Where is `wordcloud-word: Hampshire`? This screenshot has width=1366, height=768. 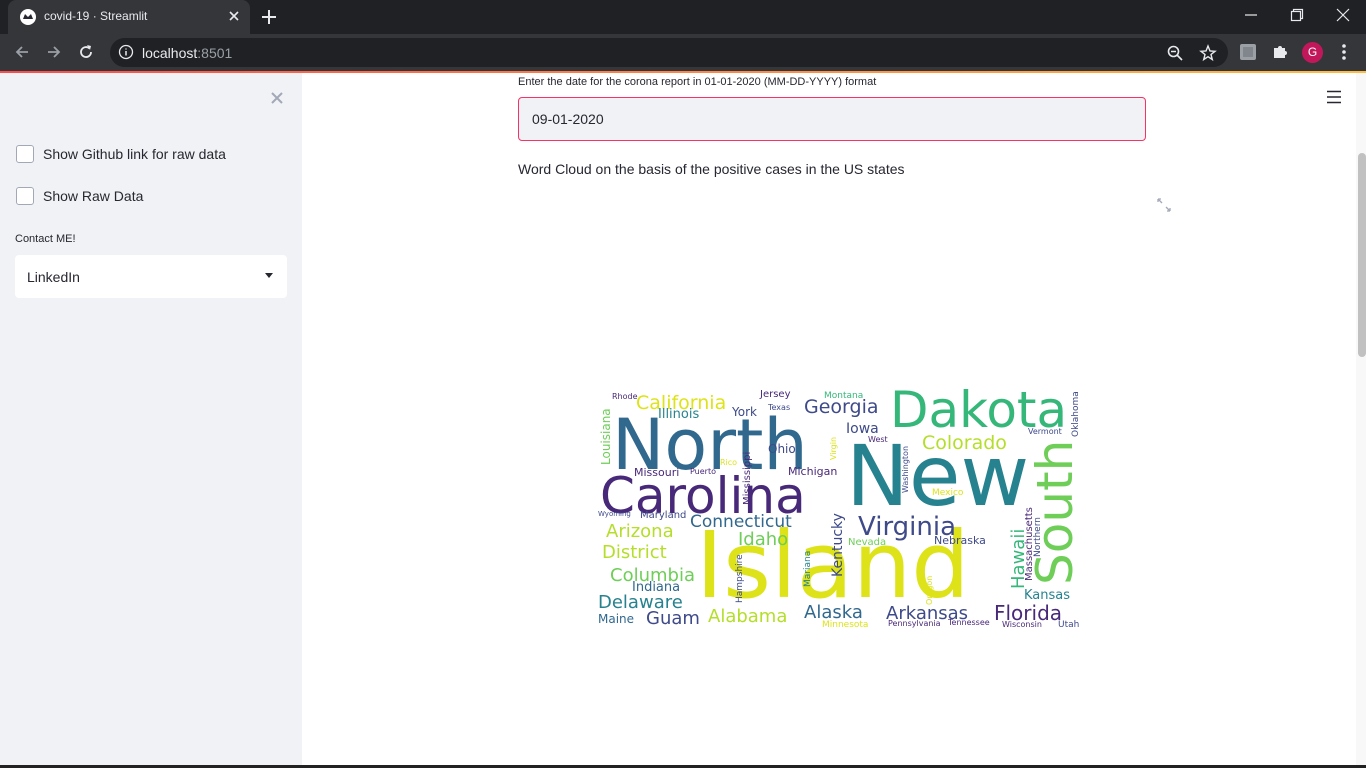 wordcloud-word: Hampshire is located at coordinates (740, 578).